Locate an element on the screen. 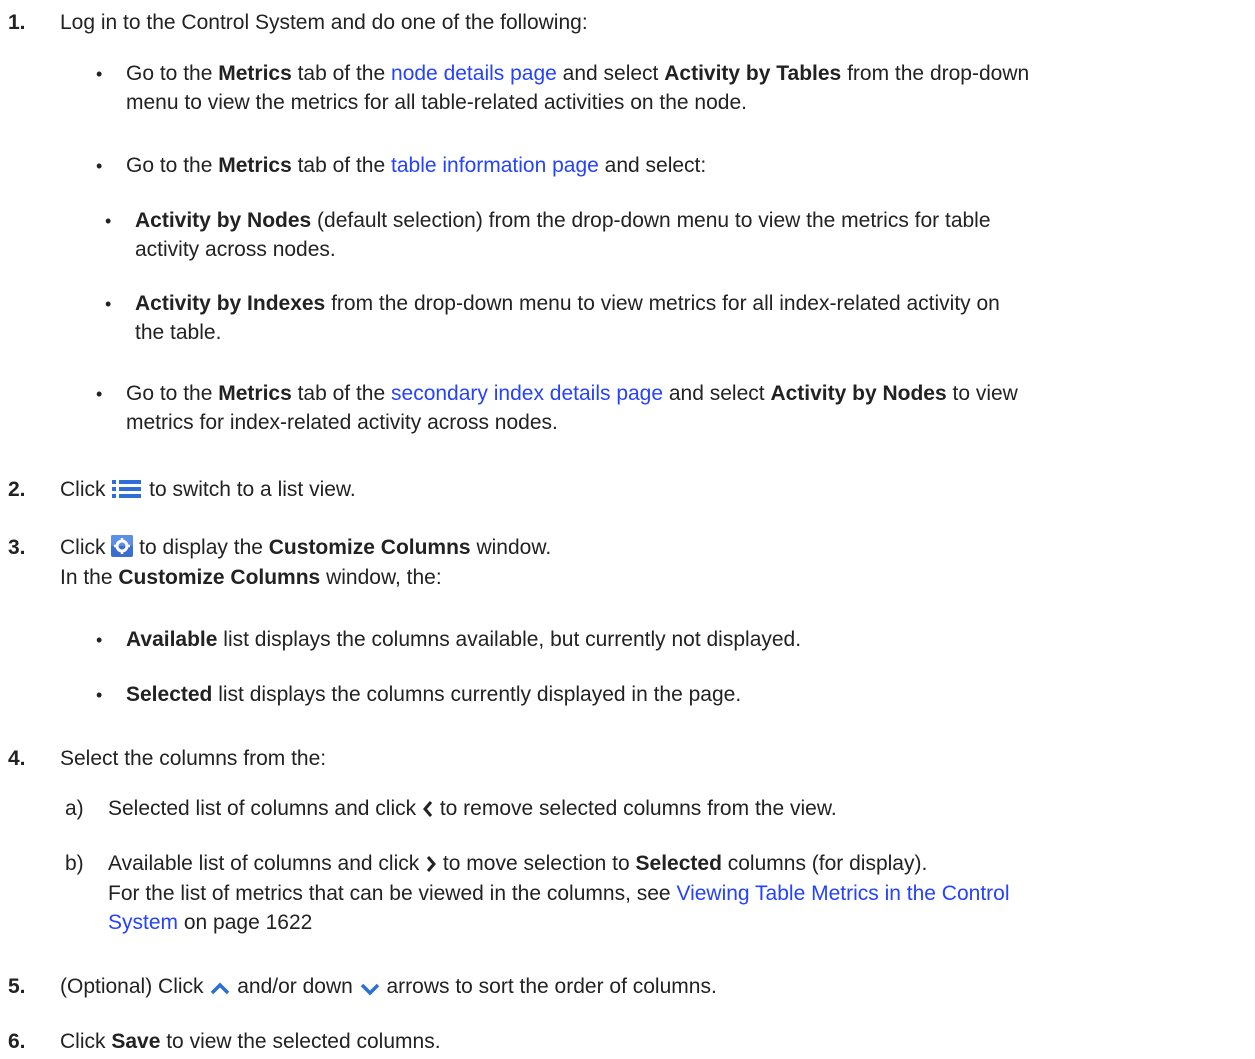 This screenshot has width=1255, height=1059. chevron-down-icon is located at coordinates (370, 989).